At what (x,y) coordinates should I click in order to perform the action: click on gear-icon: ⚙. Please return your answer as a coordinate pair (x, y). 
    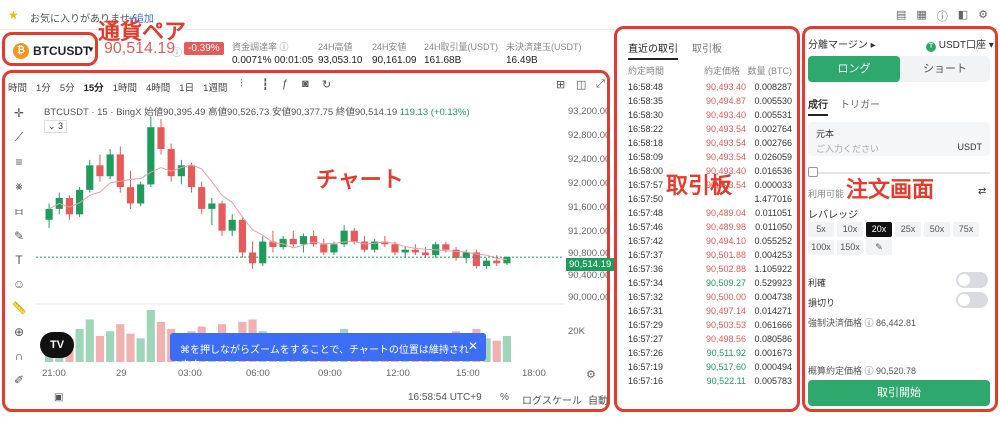
    Looking at the image, I should click on (983, 16).